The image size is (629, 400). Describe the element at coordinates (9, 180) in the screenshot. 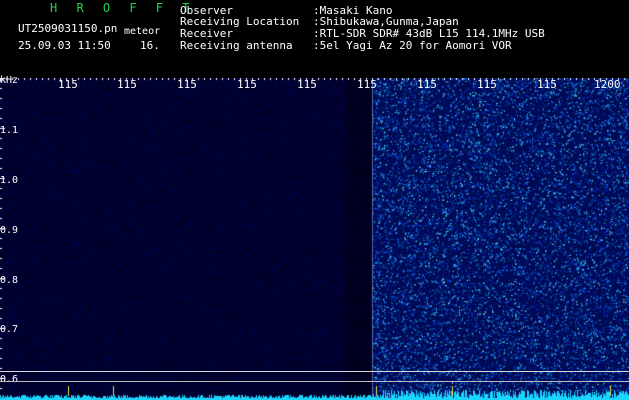

I see `y-tick-label: 1.0` at that location.